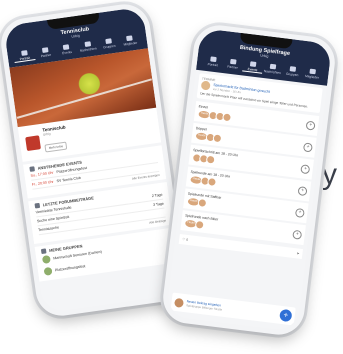  What do you see at coordinates (33, 142) in the screenshot?
I see `club-logo` at bounding box center [33, 142].